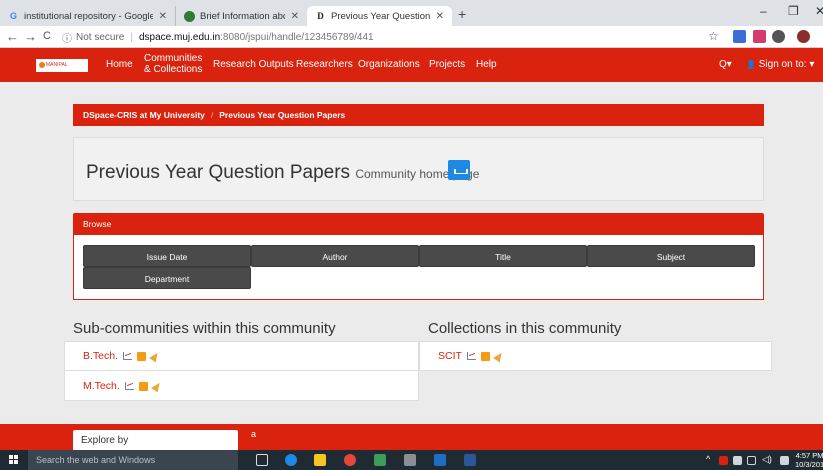  Describe the element at coordinates (262, 460) in the screenshot. I see `task-view-icon` at that location.